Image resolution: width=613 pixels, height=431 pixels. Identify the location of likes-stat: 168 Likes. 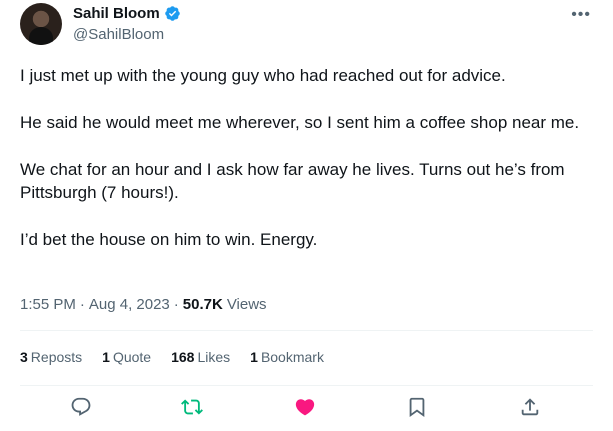
(200, 357).